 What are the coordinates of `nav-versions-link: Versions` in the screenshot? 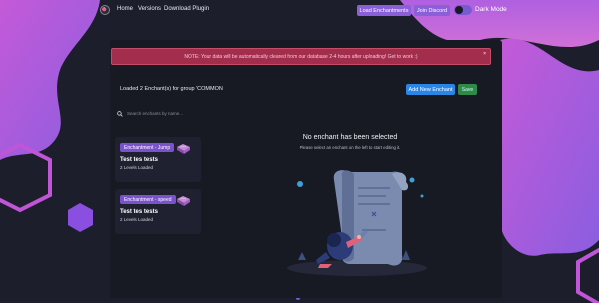 It's located at (149, 9).